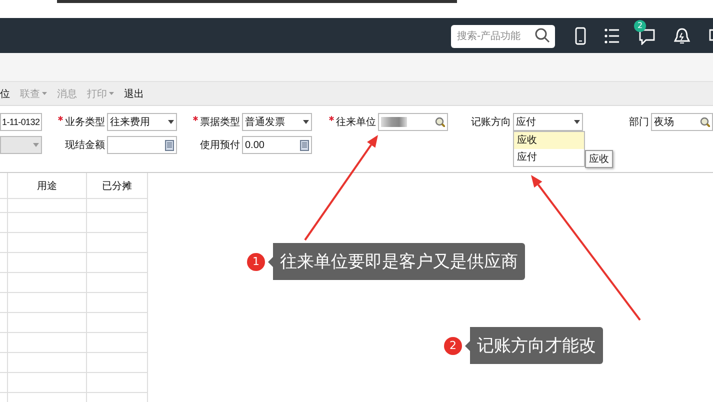 This screenshot has height=402, width=713. I want to click on field-label: 往来单位, so click(356, 122).